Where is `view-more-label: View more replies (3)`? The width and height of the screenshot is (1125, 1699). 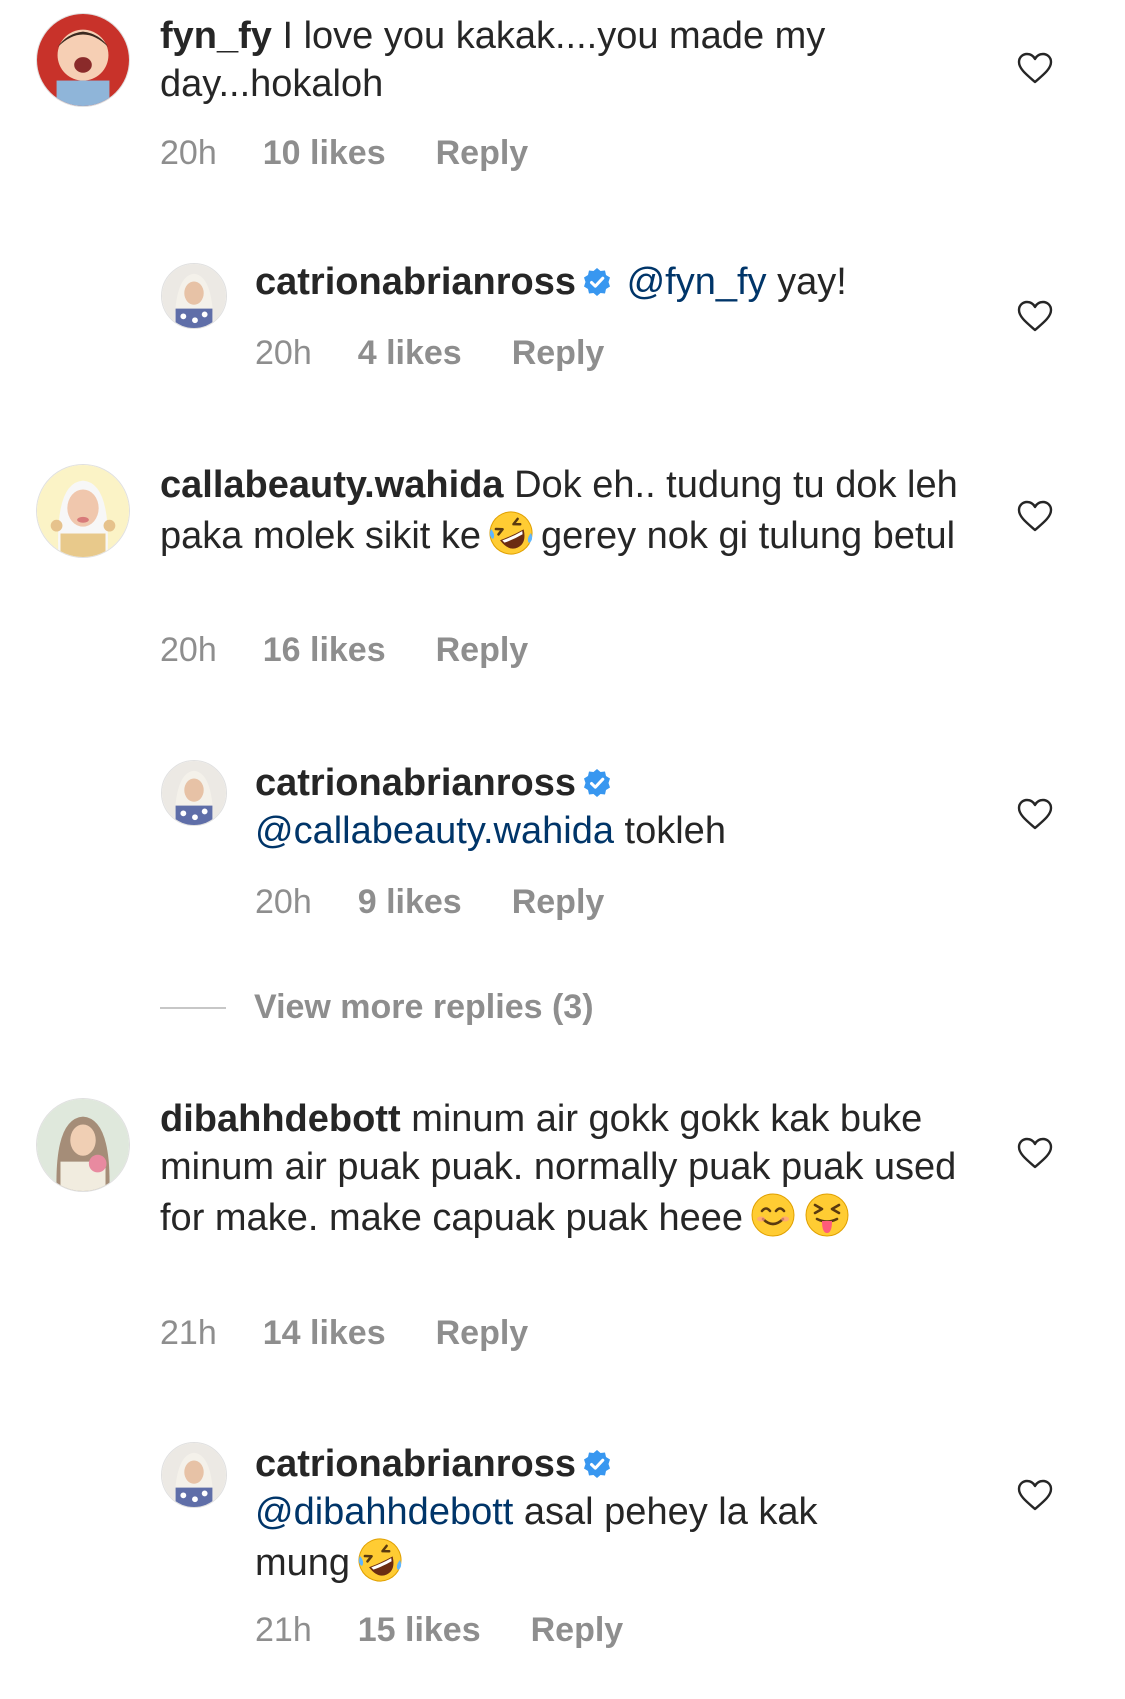 view-more-label: View more replies (3) is located at coordinates (424, 1007).